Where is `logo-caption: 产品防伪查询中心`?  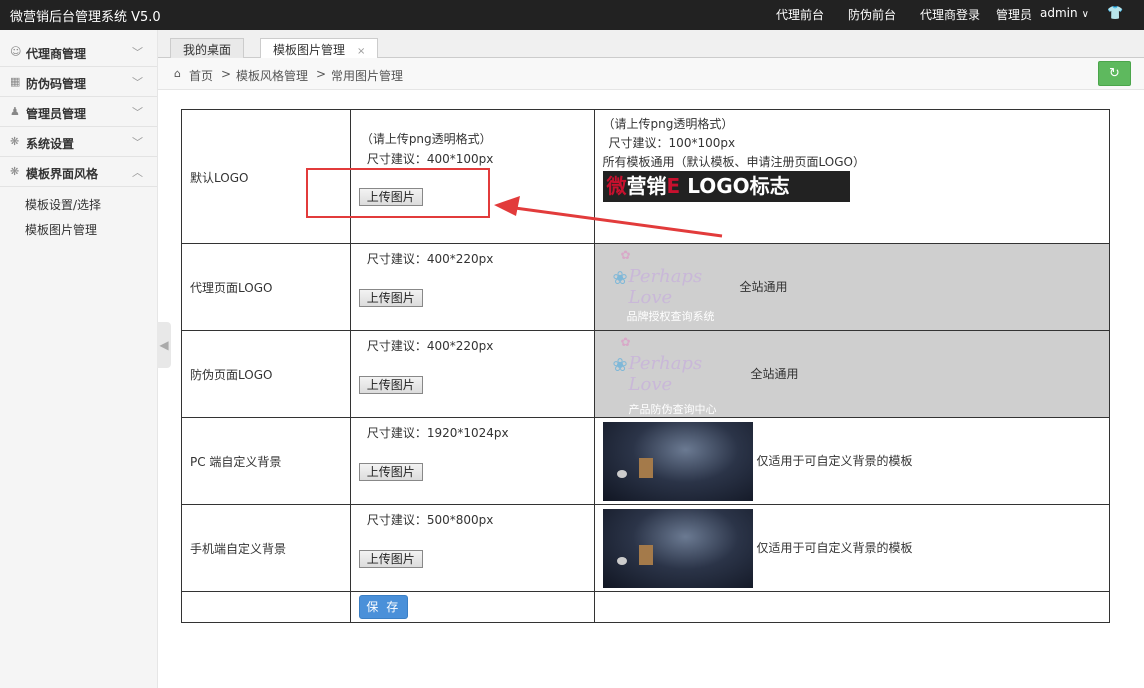 logo-caption: 产品防伪查询中心 is located at coordinates (672, 409).